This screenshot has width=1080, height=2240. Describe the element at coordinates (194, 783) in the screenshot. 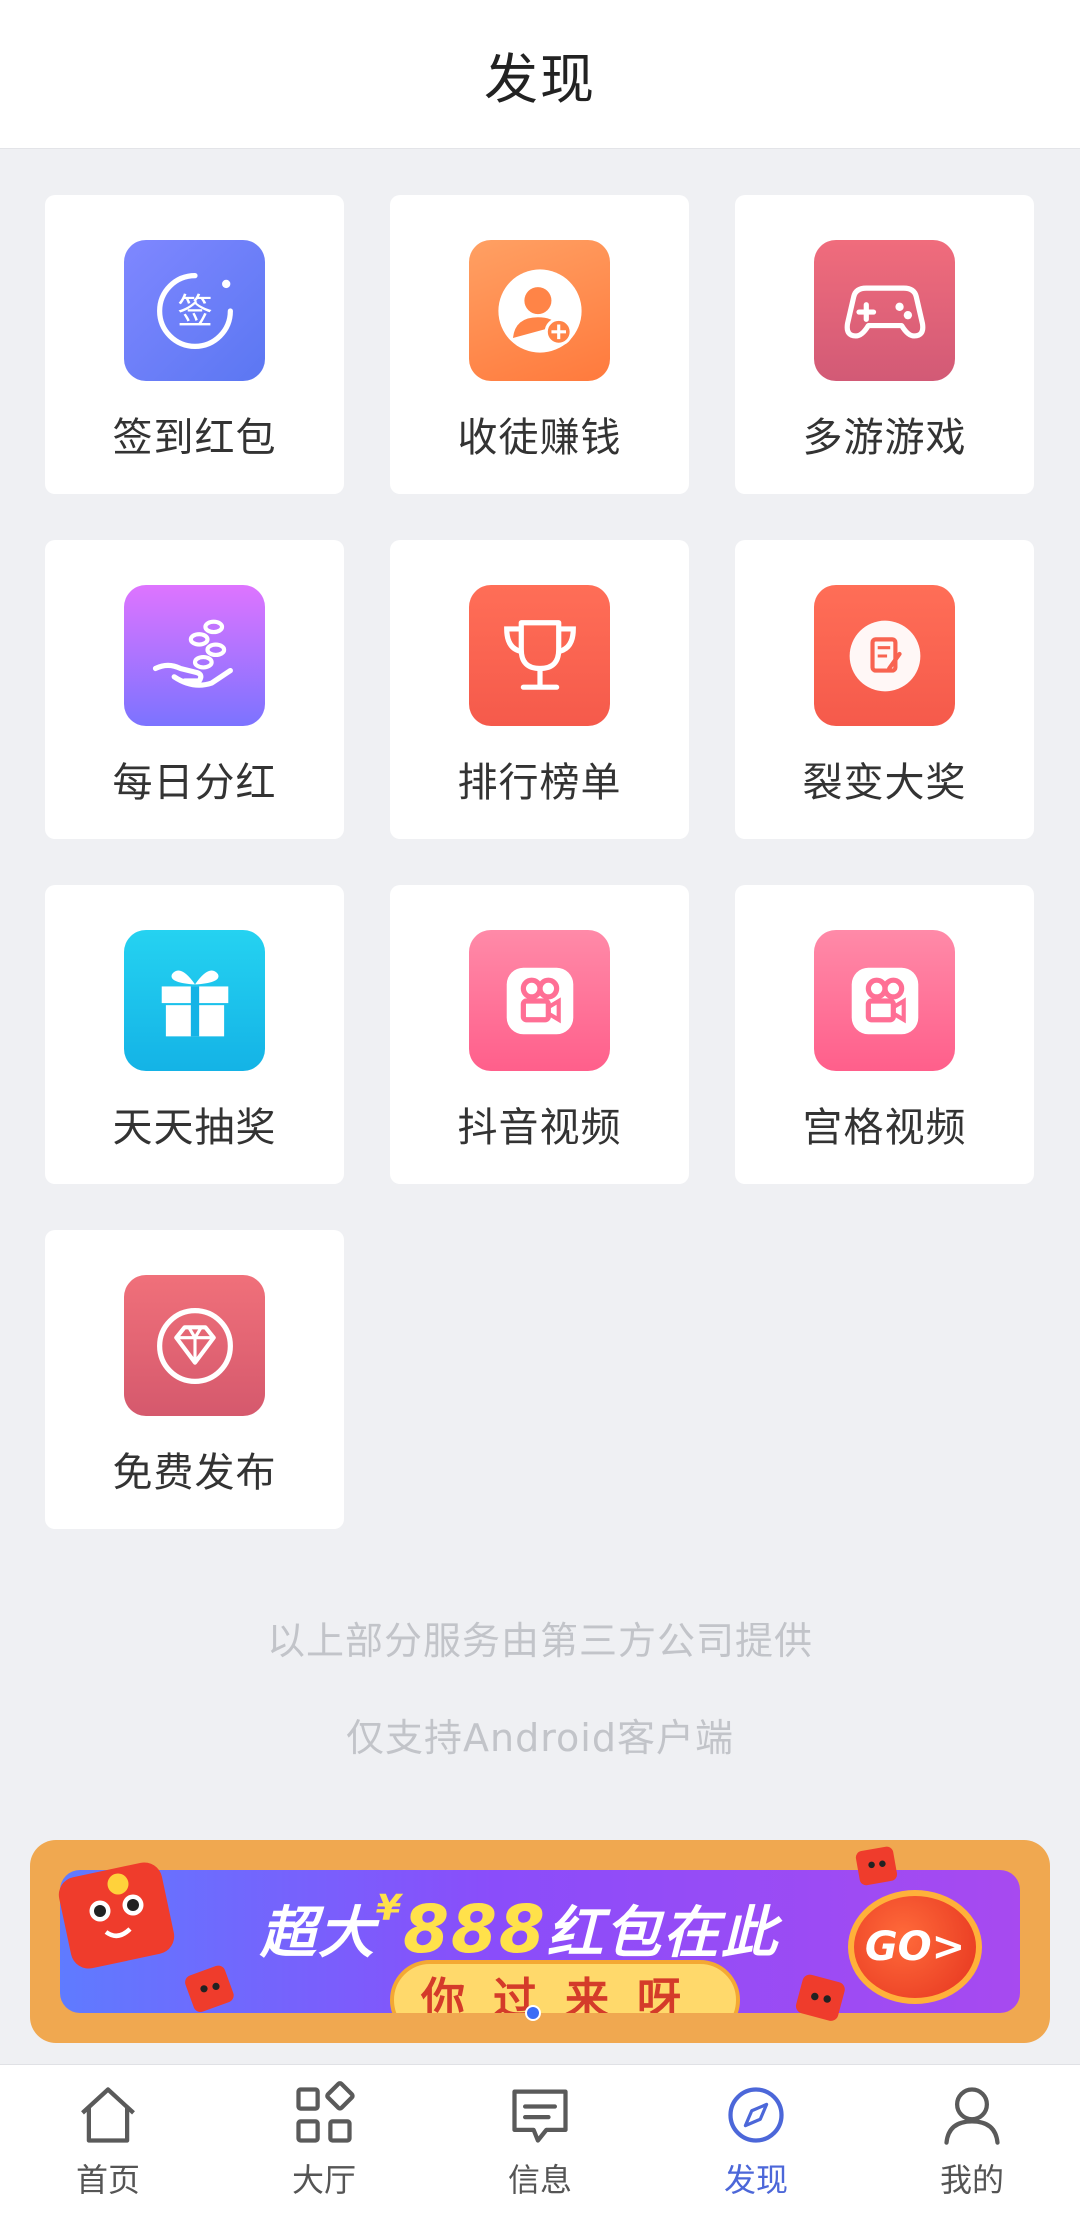

I see `grid-item-label: 每日分红` at that location.